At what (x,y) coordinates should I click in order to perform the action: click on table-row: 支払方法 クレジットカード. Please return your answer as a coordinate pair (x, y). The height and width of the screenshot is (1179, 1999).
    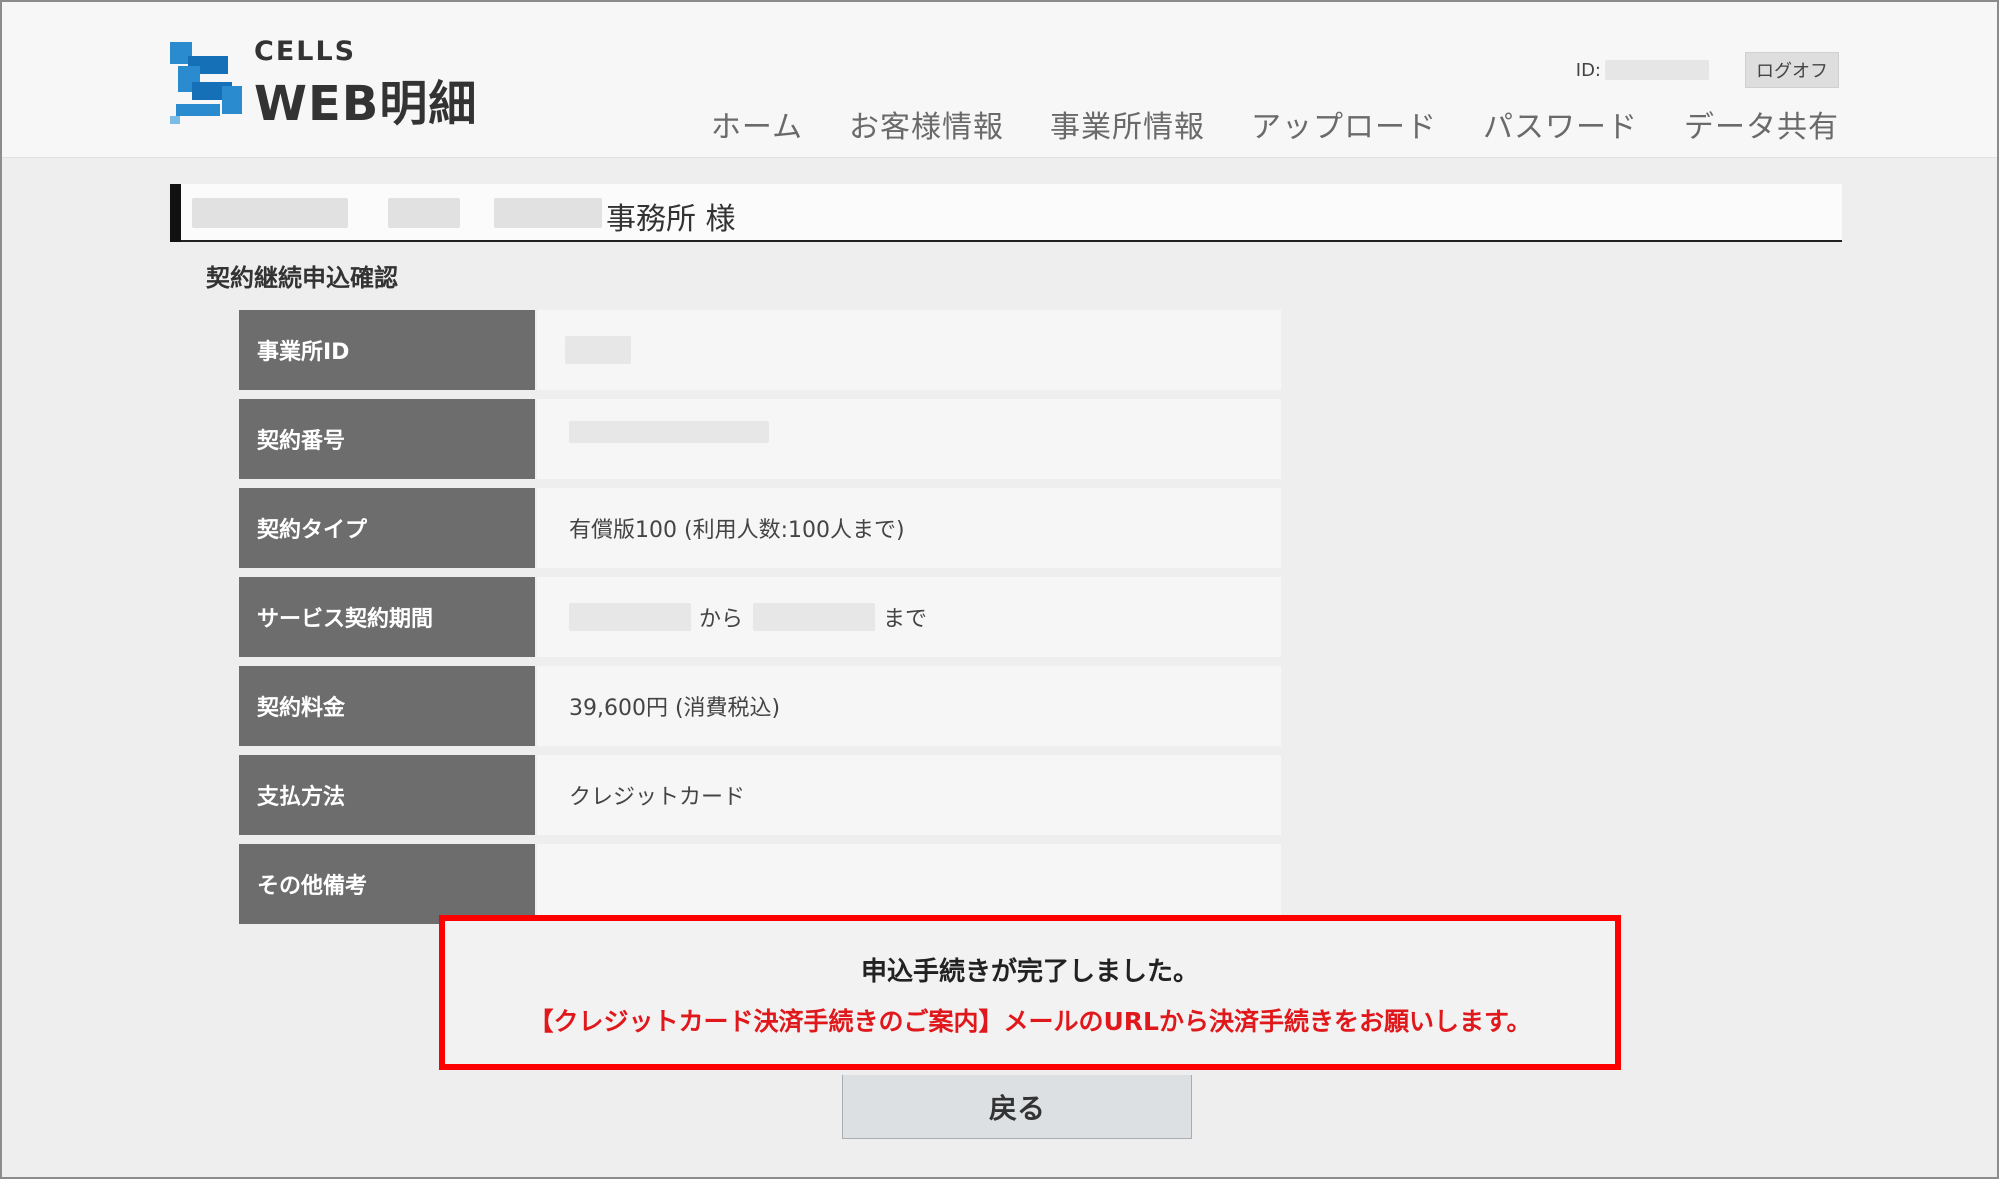
    Looking at the image, I should click on (760, 795).